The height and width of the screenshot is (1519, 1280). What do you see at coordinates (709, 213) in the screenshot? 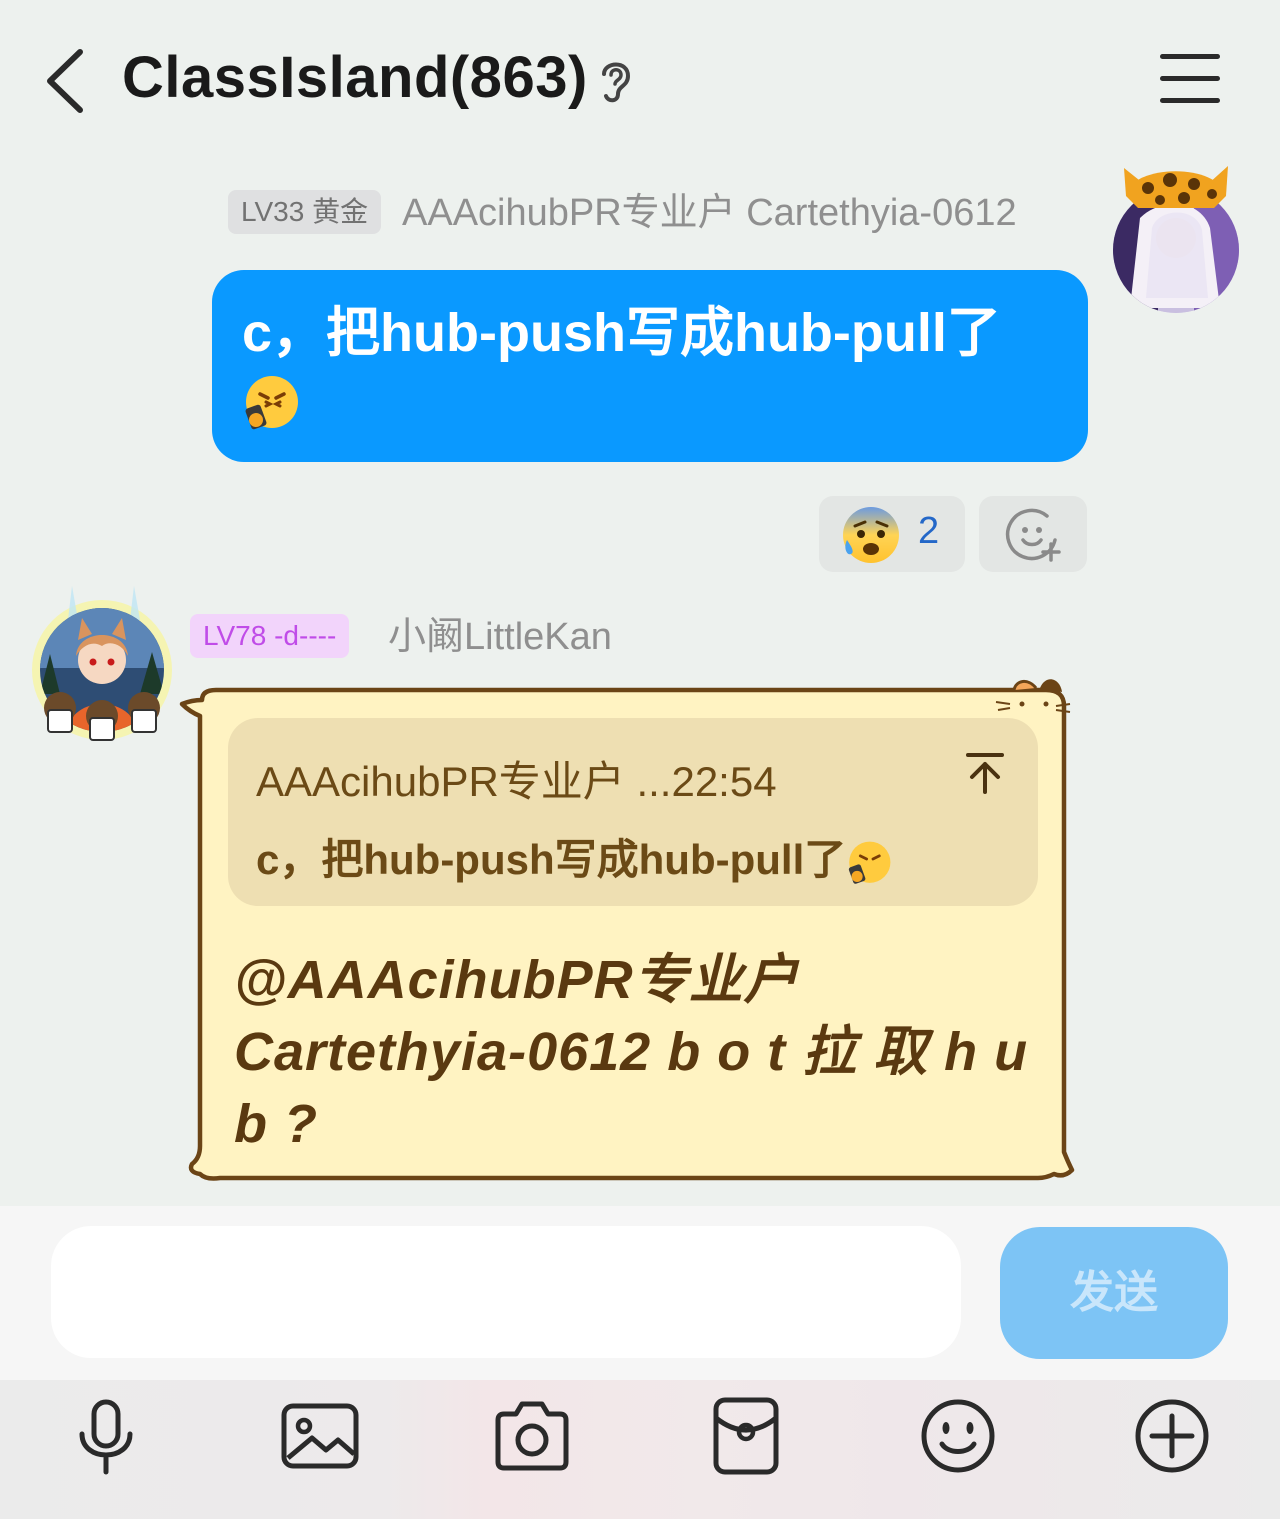
I see `sender-name: AAAcihubPR专业户 Cartethyia-0612` at bounding box center [709, 213].